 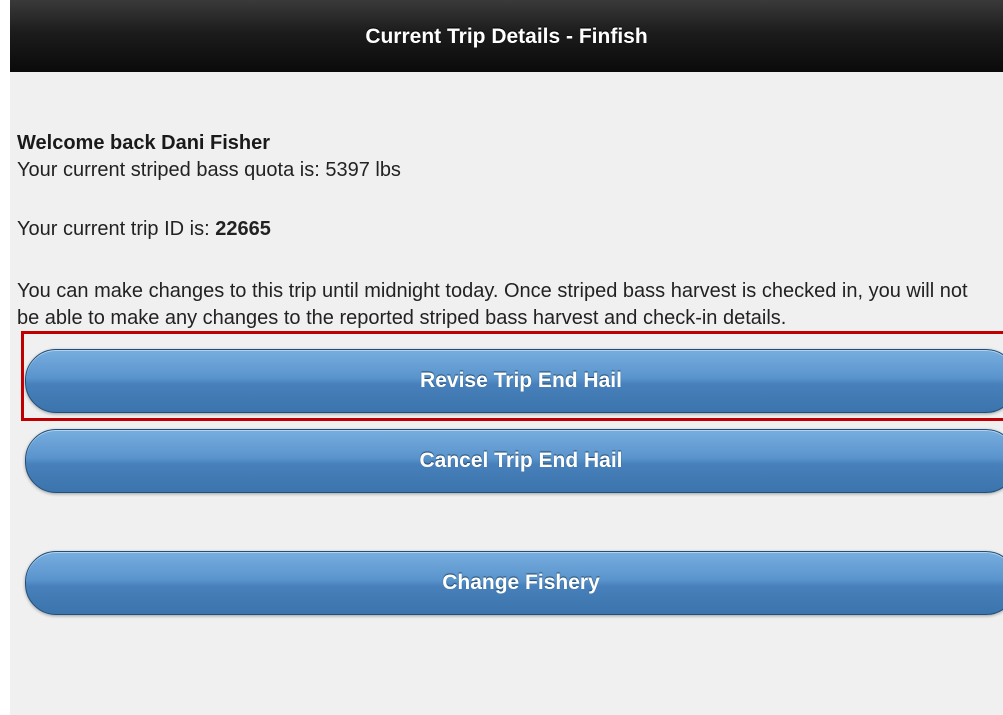 What do you see at coordinates (116, 229) in the screenshot?
I see `trip-id-label: Your current trip ID is:` at bounding box center [116, 229].